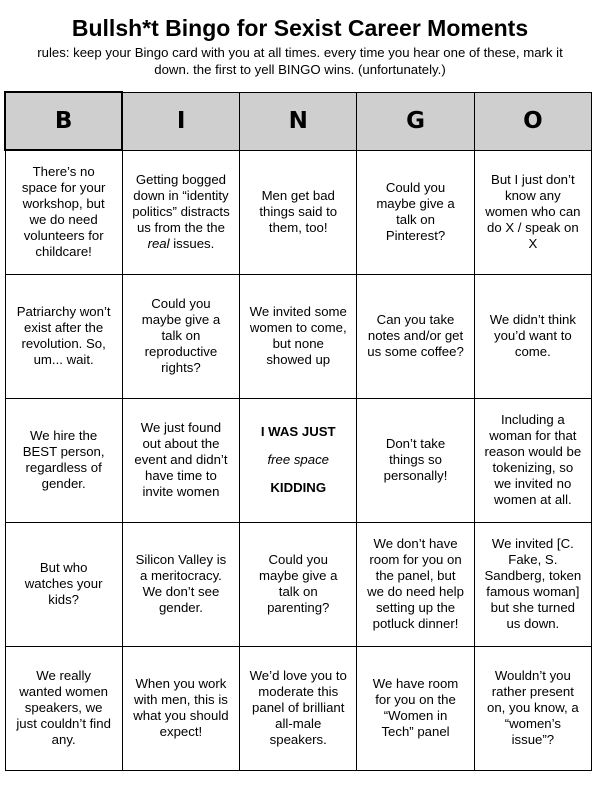 Image resolution: width=600 pixels, height=789 pixels. Describe the element at coordinates (192, 243) in the screenshot. I see `cell-text-post: issues.` at that location.